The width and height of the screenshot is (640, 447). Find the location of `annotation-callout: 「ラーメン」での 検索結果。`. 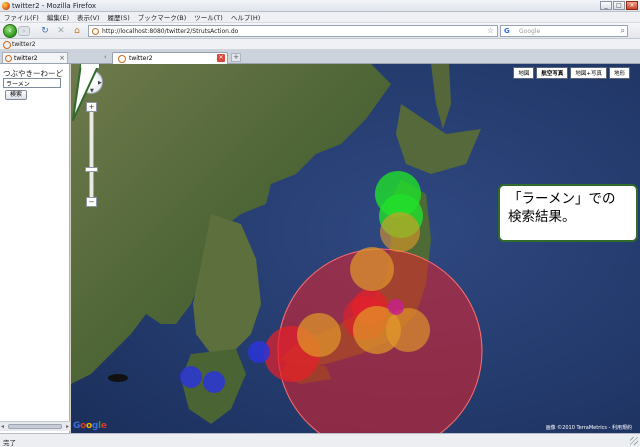

annotation-callout: 「ラーメン」での 検索結果。 is located at coordinates (568, 213).